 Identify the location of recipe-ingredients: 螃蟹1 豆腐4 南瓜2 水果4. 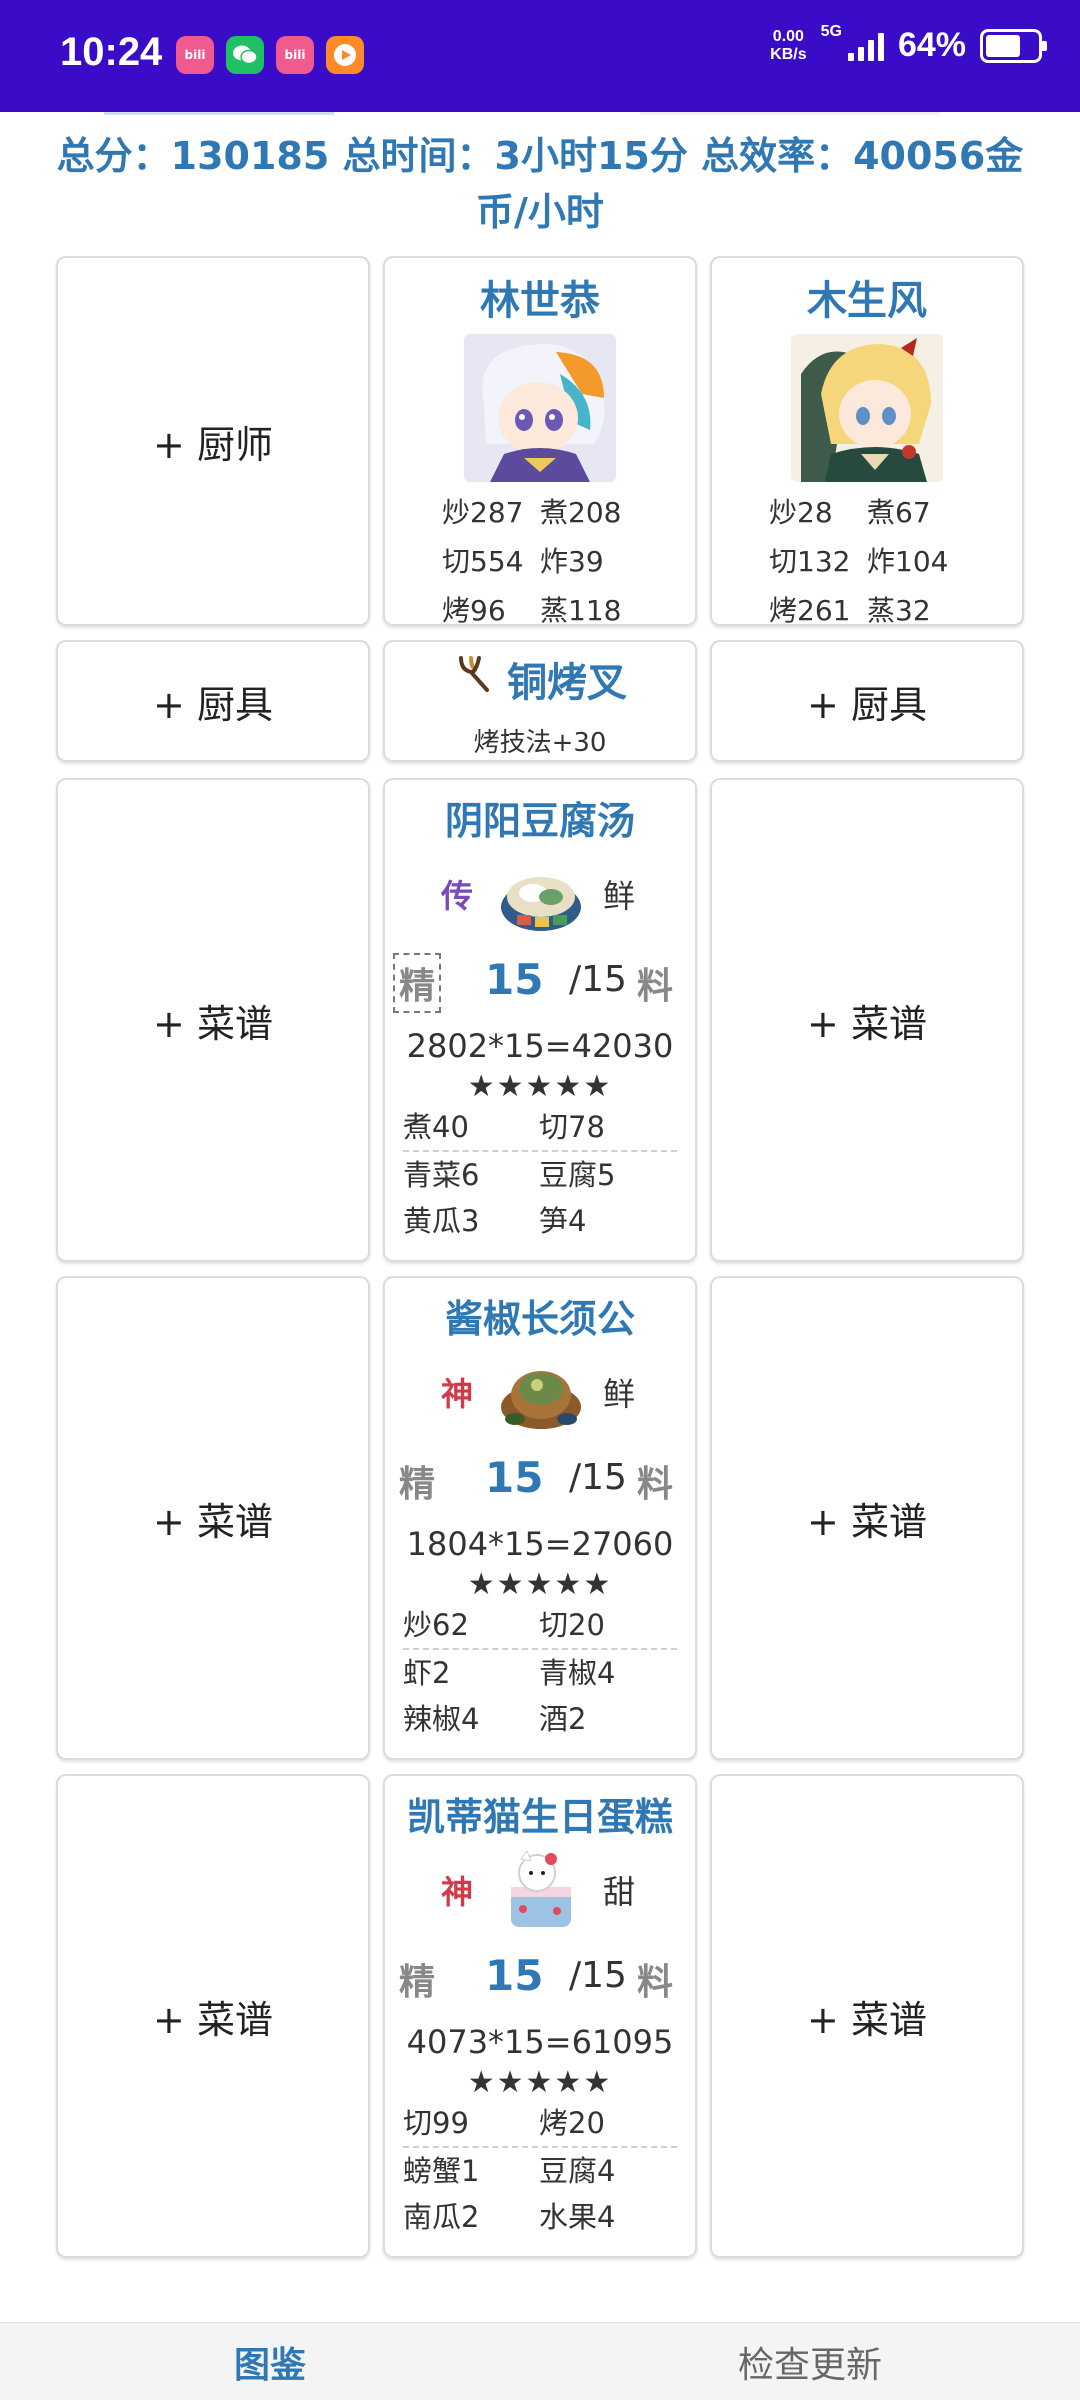
(509, 2194).